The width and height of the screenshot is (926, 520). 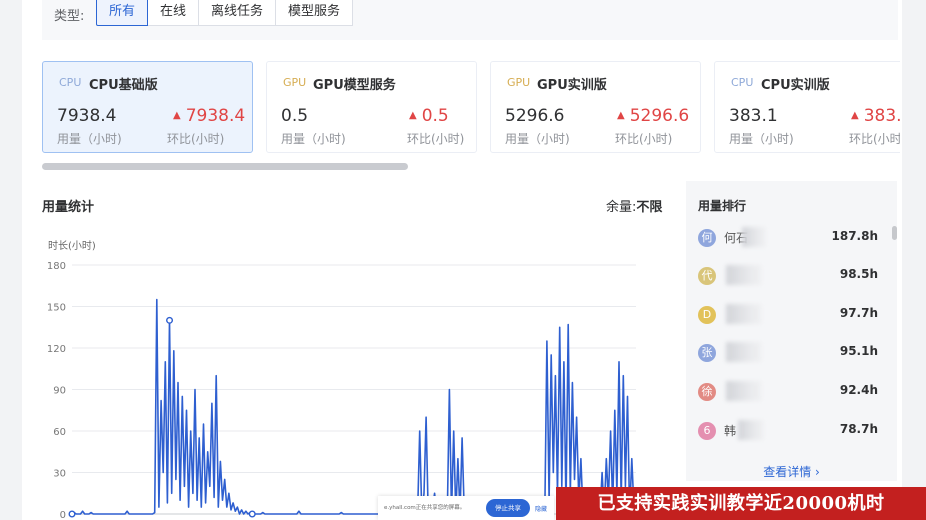 I want to click on filter-button-group: 所有 在线 离线任务 模型服务, so click(x=225, y=13).